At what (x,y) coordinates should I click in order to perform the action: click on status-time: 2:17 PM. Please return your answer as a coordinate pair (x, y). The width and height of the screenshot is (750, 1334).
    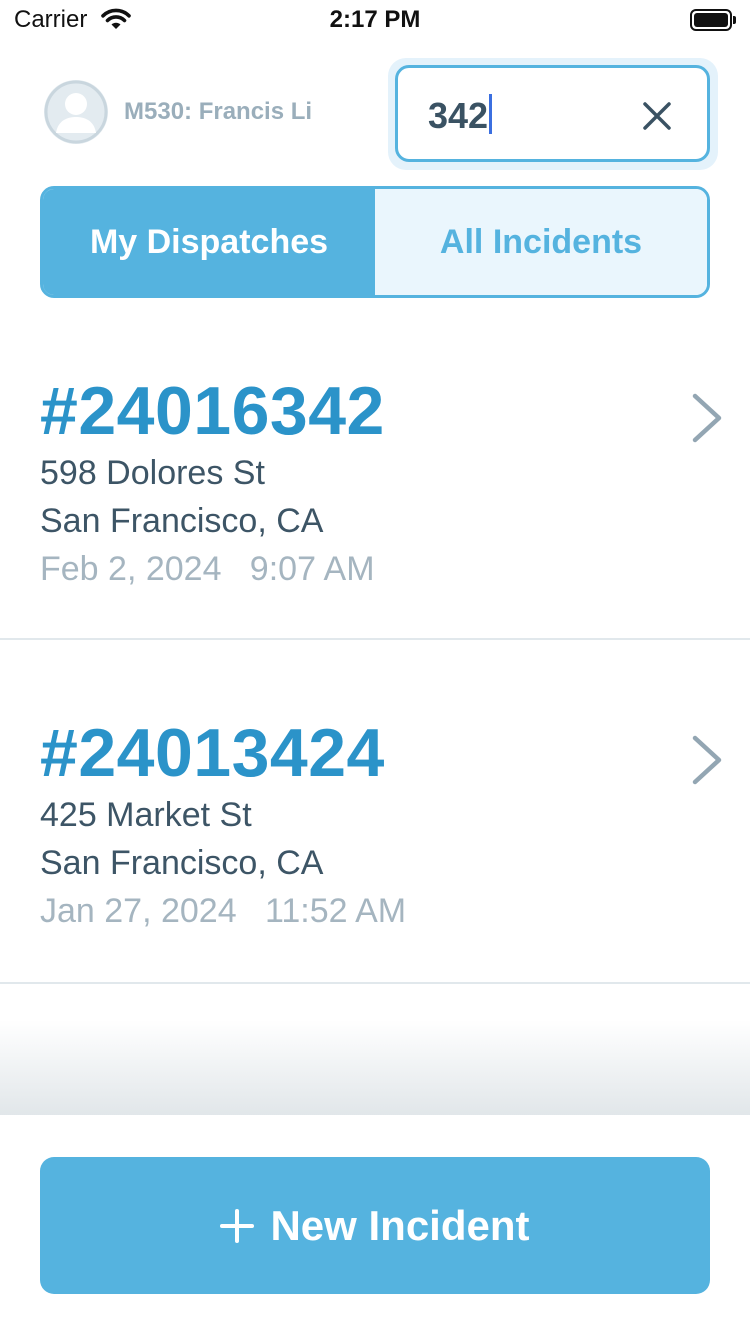
    Looking at the image, I should click on (375, 19).